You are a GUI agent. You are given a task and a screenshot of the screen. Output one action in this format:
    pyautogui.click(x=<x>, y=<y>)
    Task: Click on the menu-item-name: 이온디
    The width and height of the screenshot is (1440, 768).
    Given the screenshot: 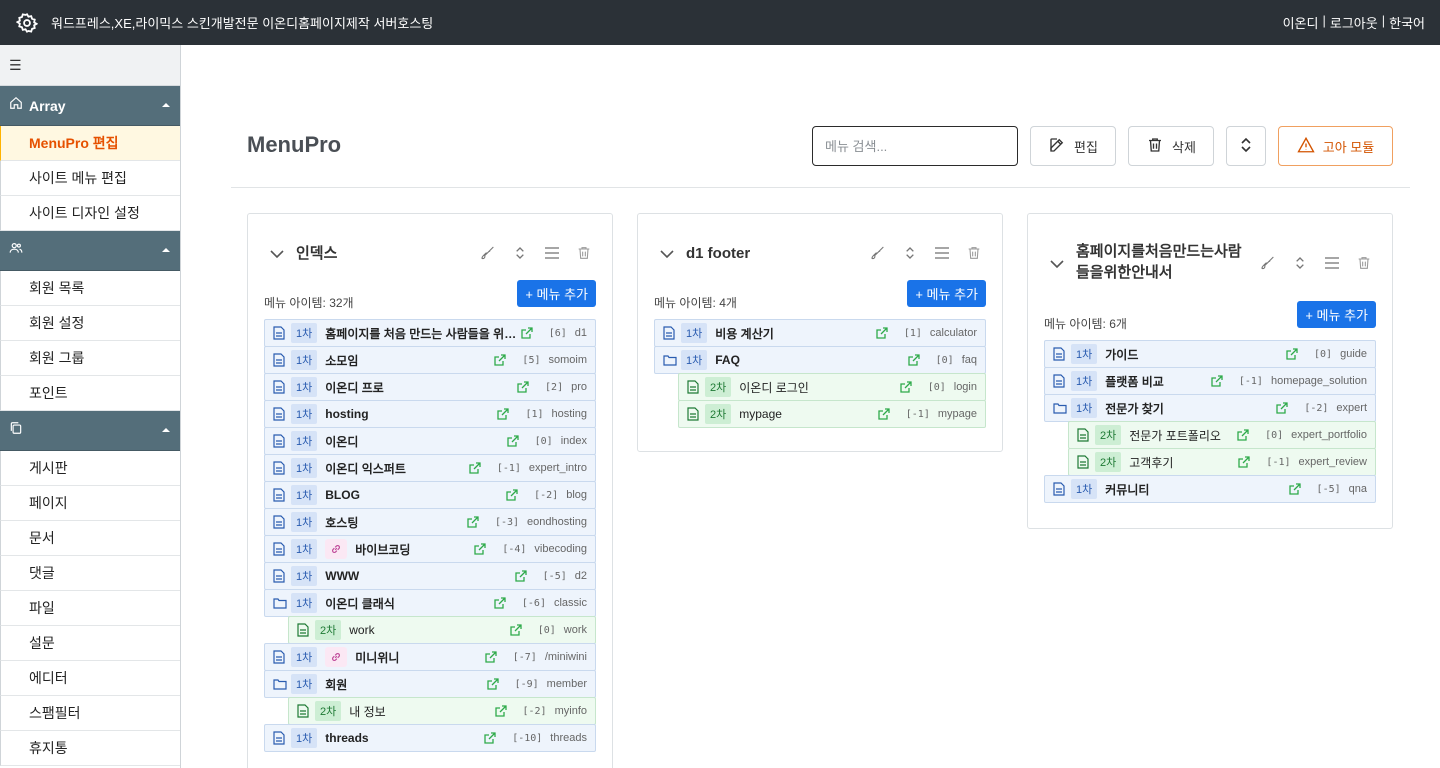 What is the action you would take?
    pyautogui.click(x=415, y=441)
    